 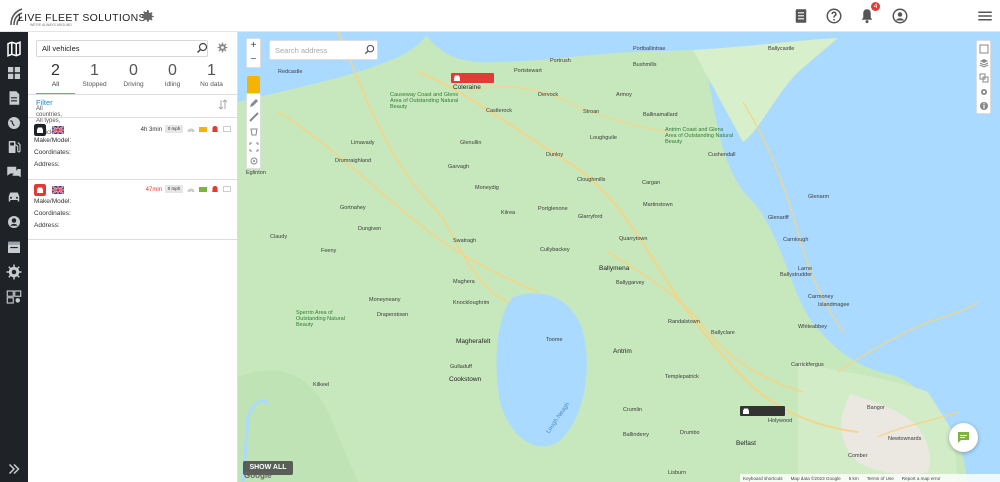 What do you see at coordinates (279, 237) in the screenshot?
I see `map-label: Claudy` at bounding box center [279, 237].